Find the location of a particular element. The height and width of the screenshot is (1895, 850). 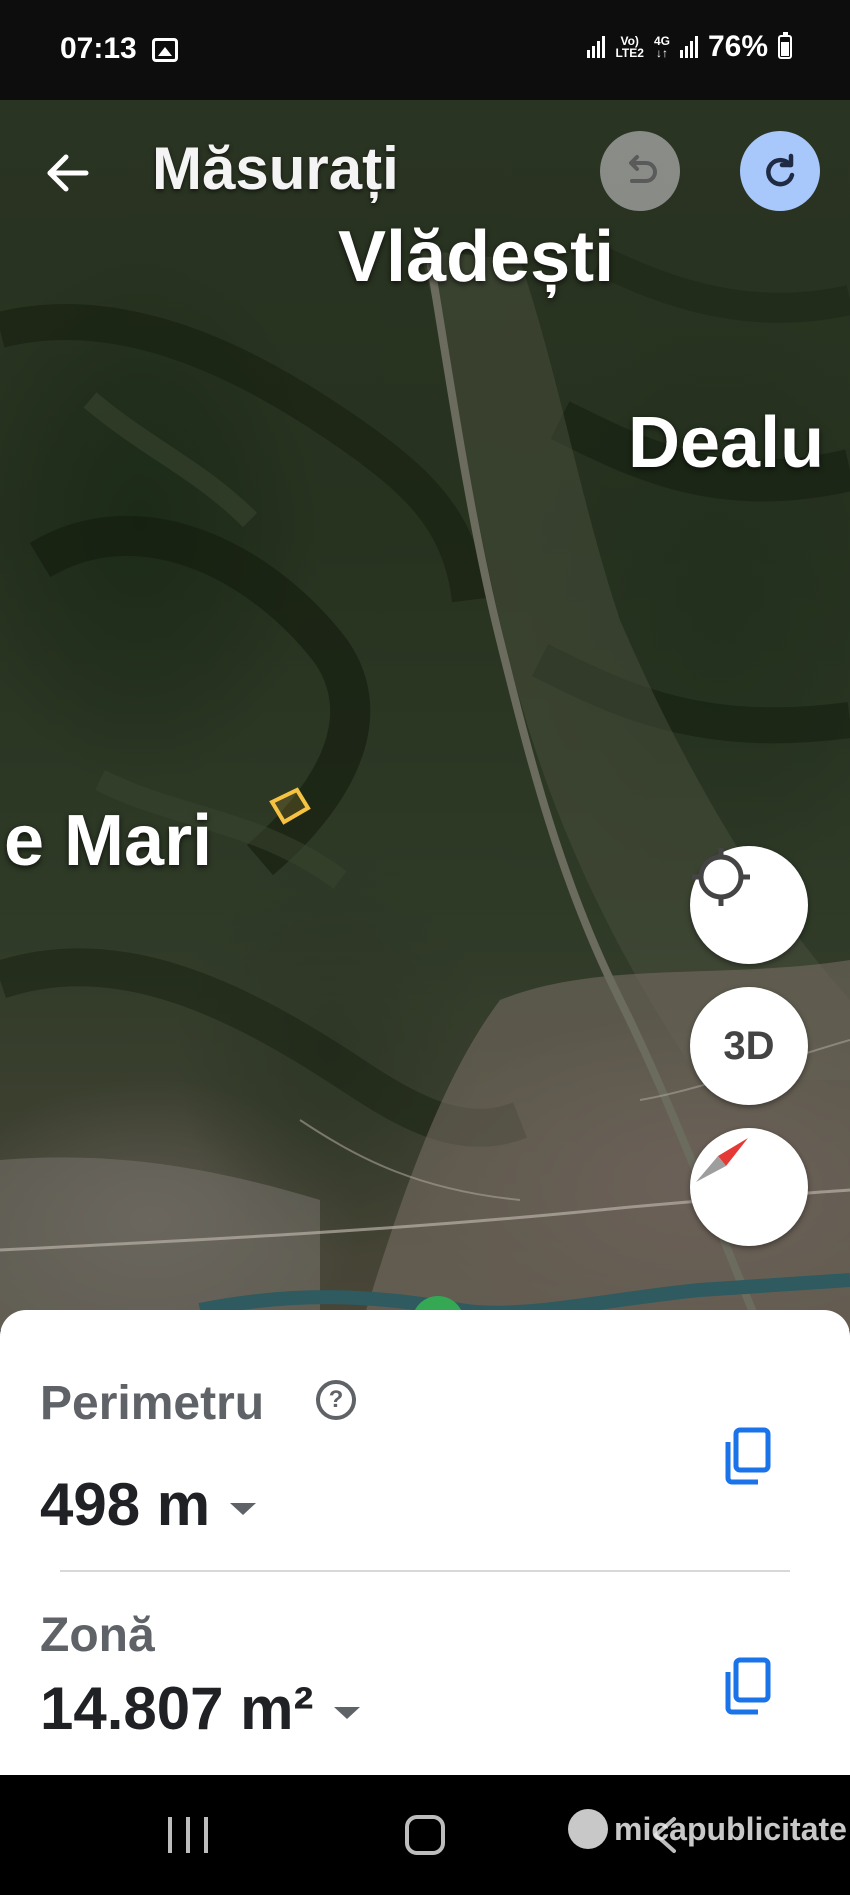

battery-icon is located at coordinates (785, 45).